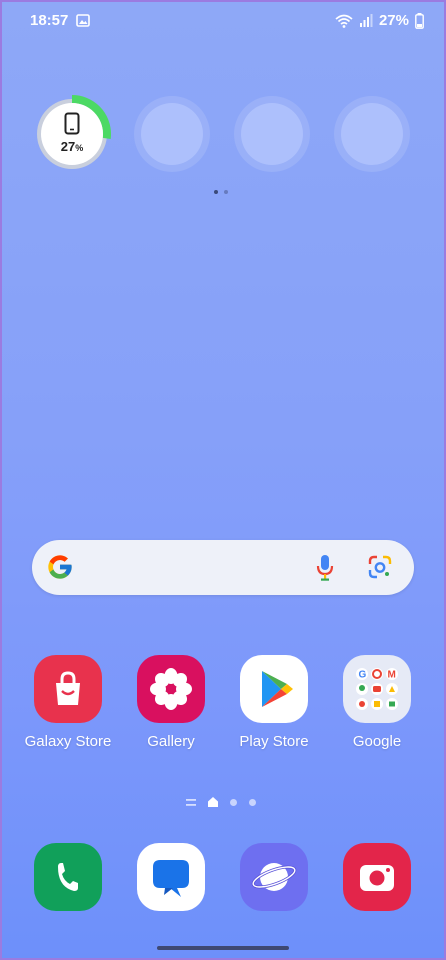 This screenshot has height=960, width=446. Describe the element at coordinates (221, 802) in the screenshot. I see `home-page-indicator` at that location.